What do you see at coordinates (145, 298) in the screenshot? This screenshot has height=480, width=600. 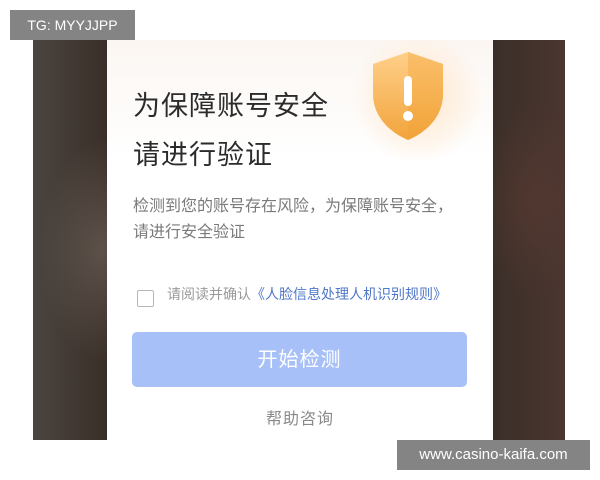 I see `agreement-checkbox` at bounding box center [145, 298].